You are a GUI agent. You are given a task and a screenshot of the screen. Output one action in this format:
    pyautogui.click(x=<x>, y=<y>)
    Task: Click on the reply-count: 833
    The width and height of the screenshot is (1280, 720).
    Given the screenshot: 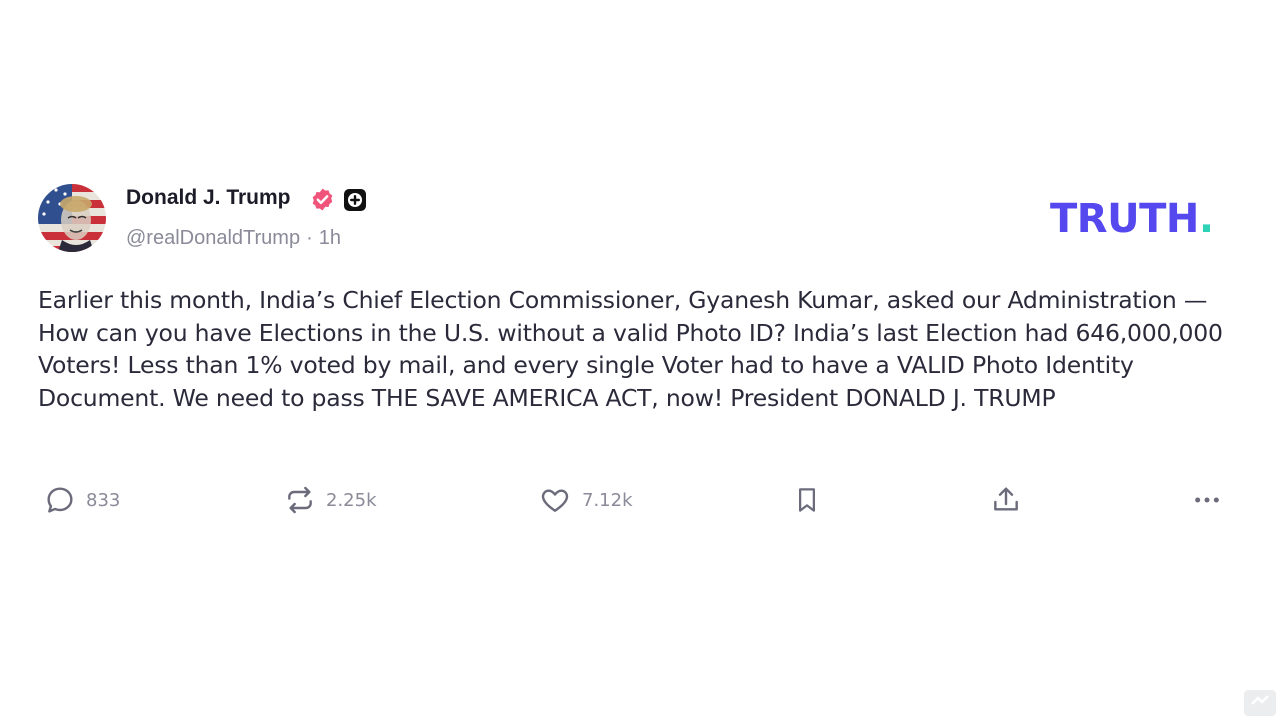 What is the action you would take?
    pyautogui.click(x=103, y=500)
    